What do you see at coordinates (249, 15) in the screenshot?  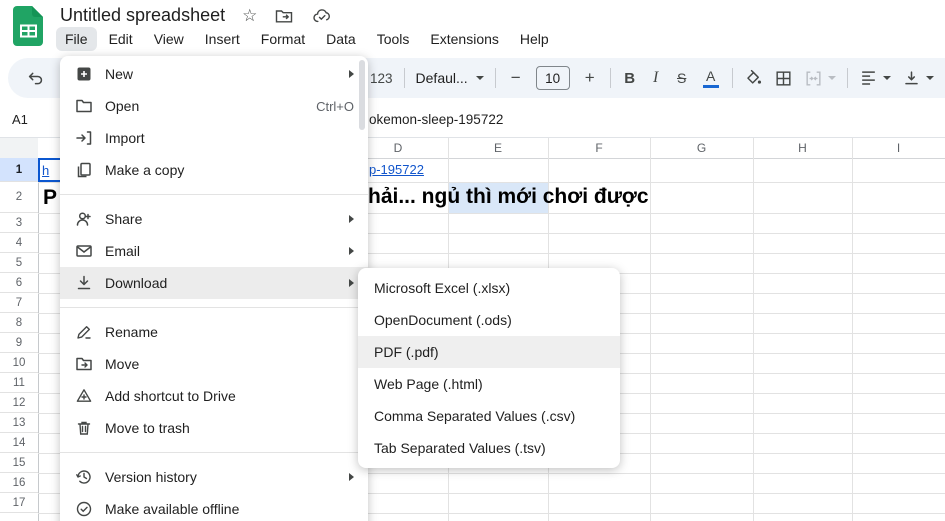 I see `star-icon: ☆` at bounding box center [249, 15].